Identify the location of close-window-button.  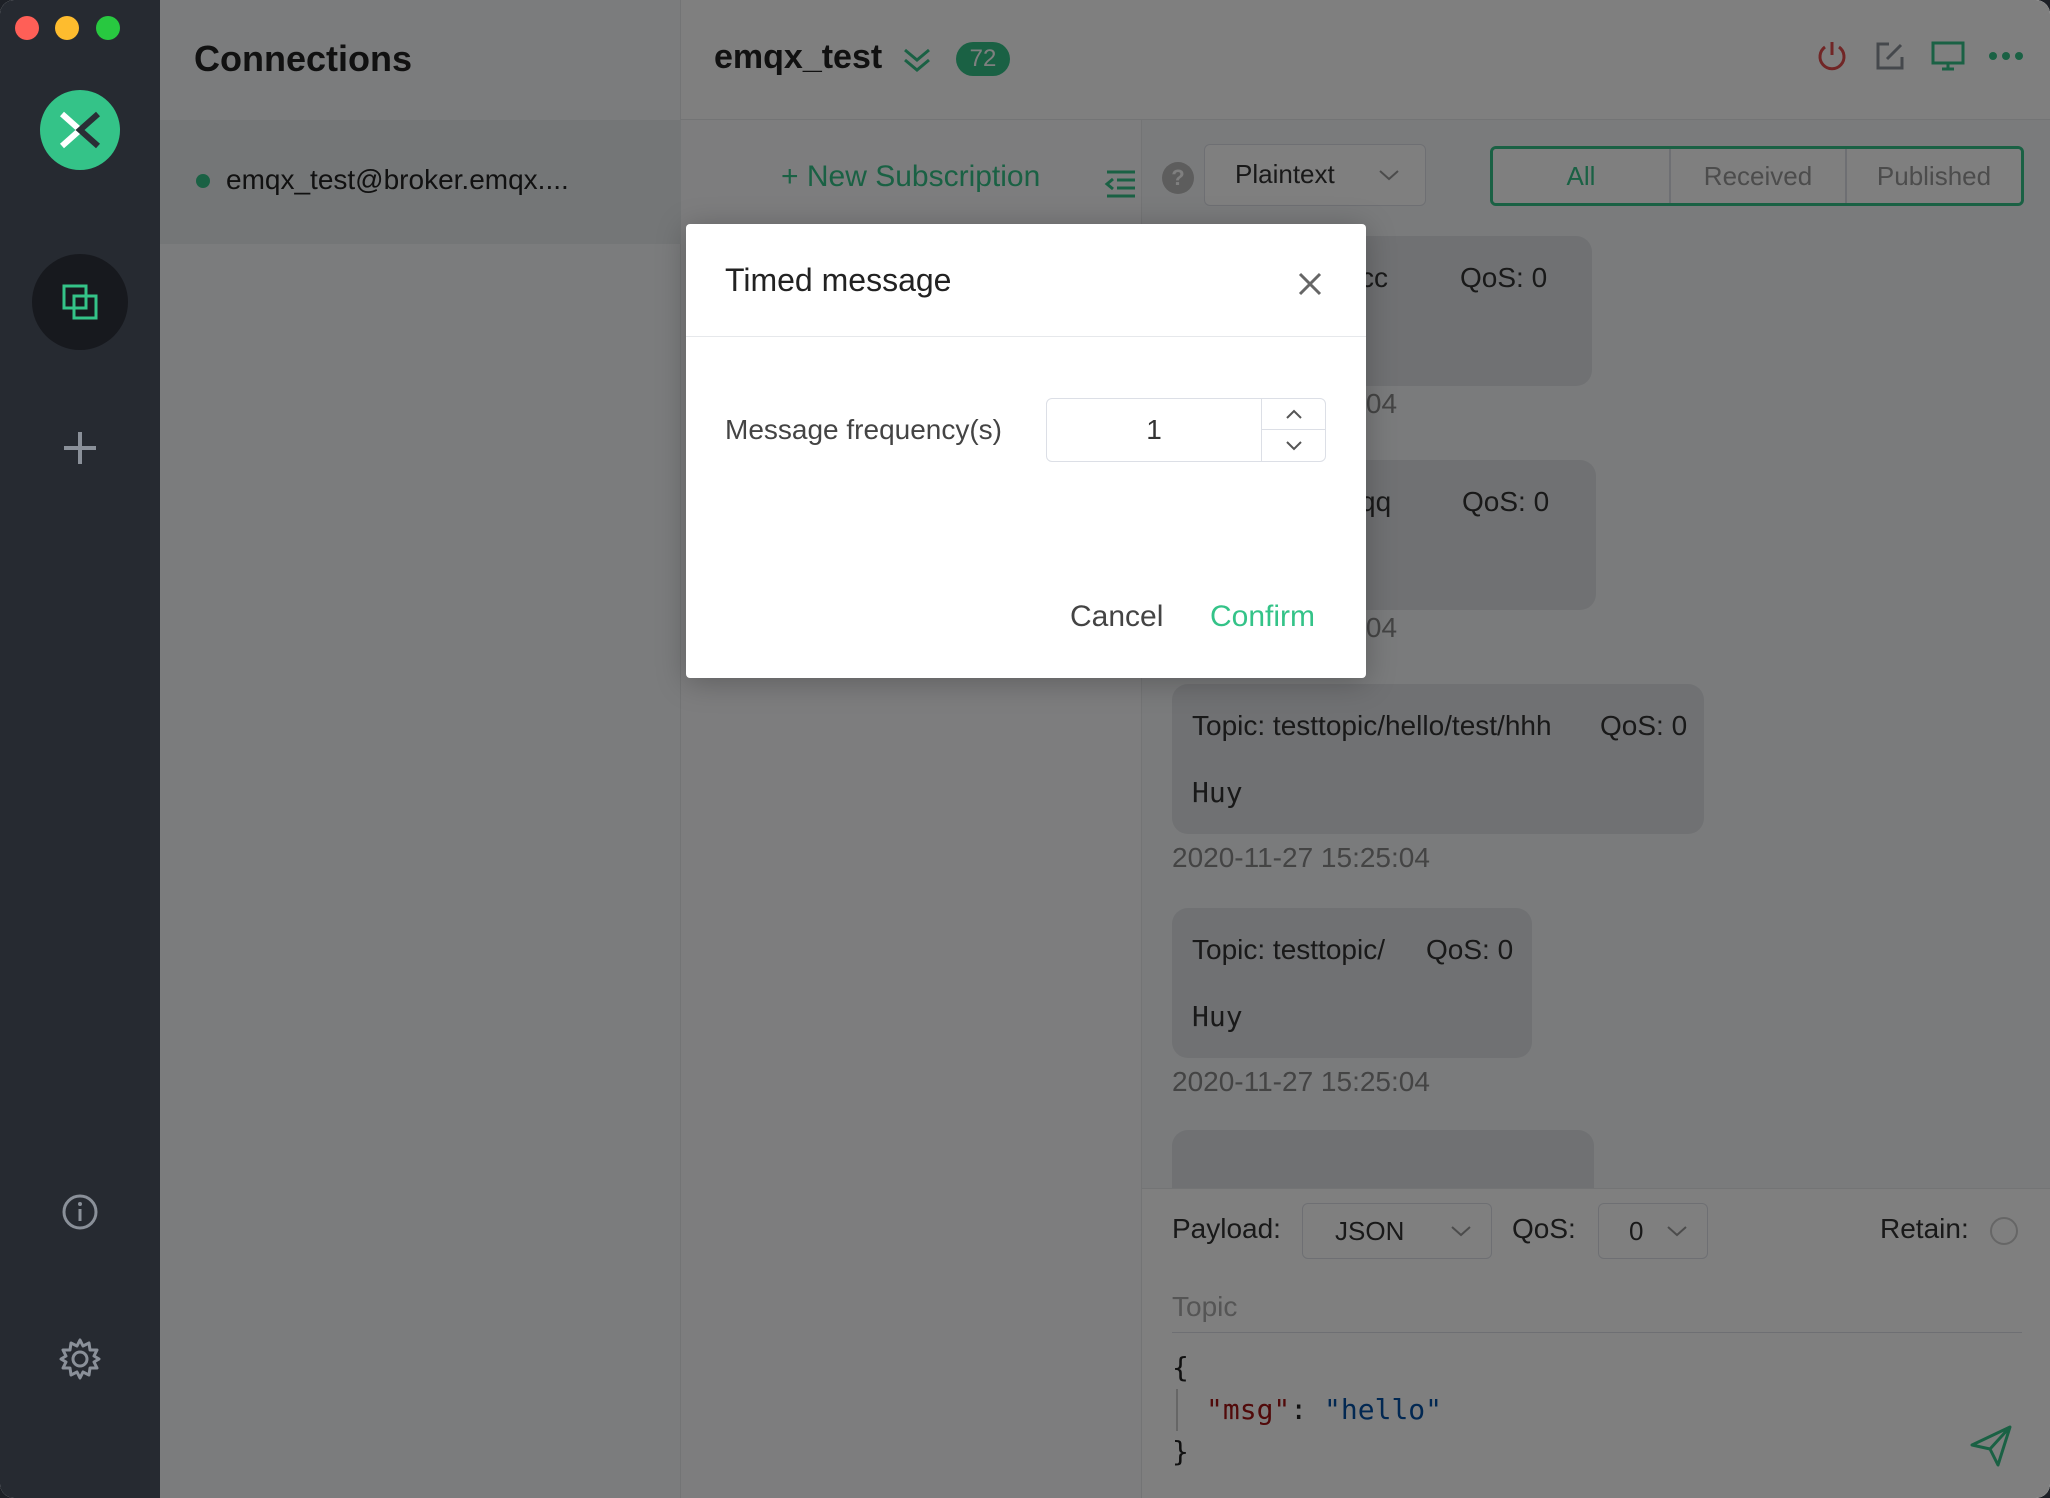
(27, 28).